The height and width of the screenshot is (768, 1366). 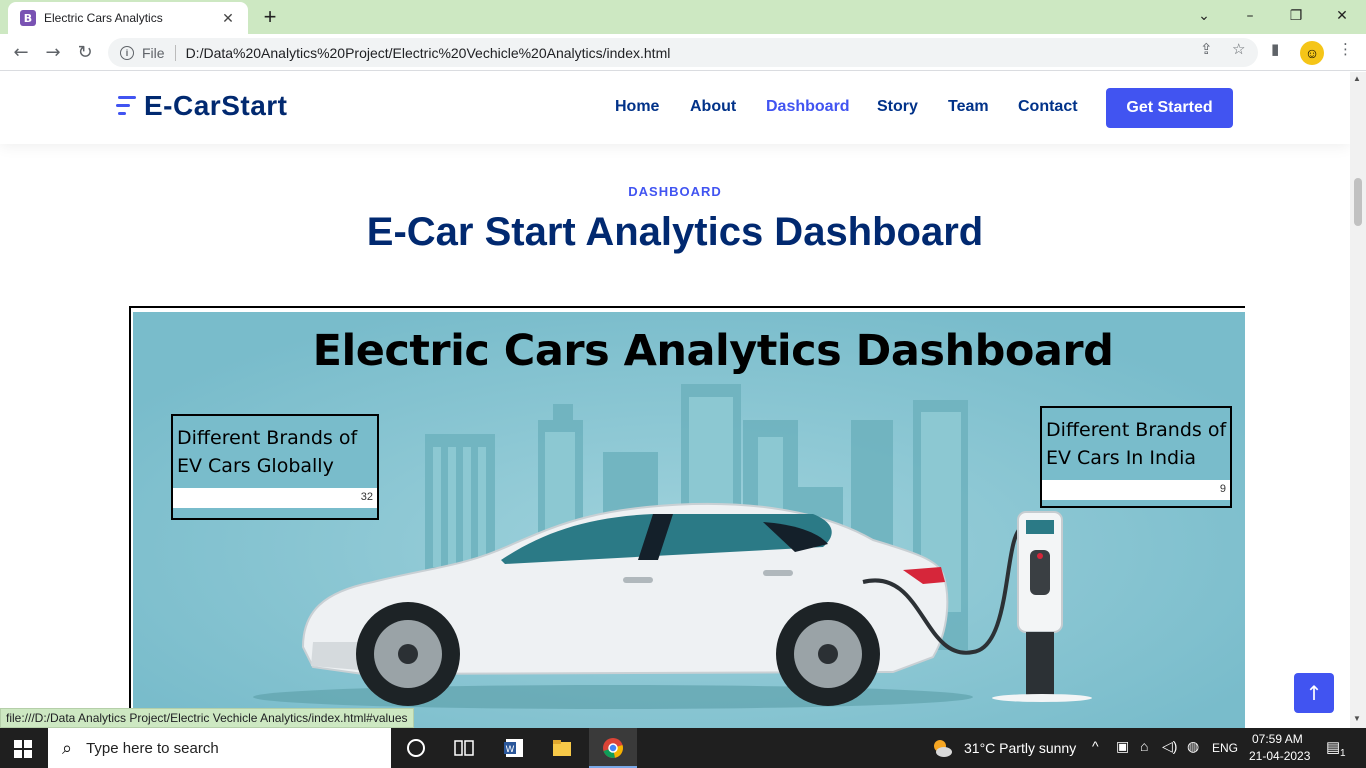 What do you see at coordinates (675, 232) in the screenshot?
I see `section-title: E-Car Start Analytics Dashboard` at bounding box center [675, 232].